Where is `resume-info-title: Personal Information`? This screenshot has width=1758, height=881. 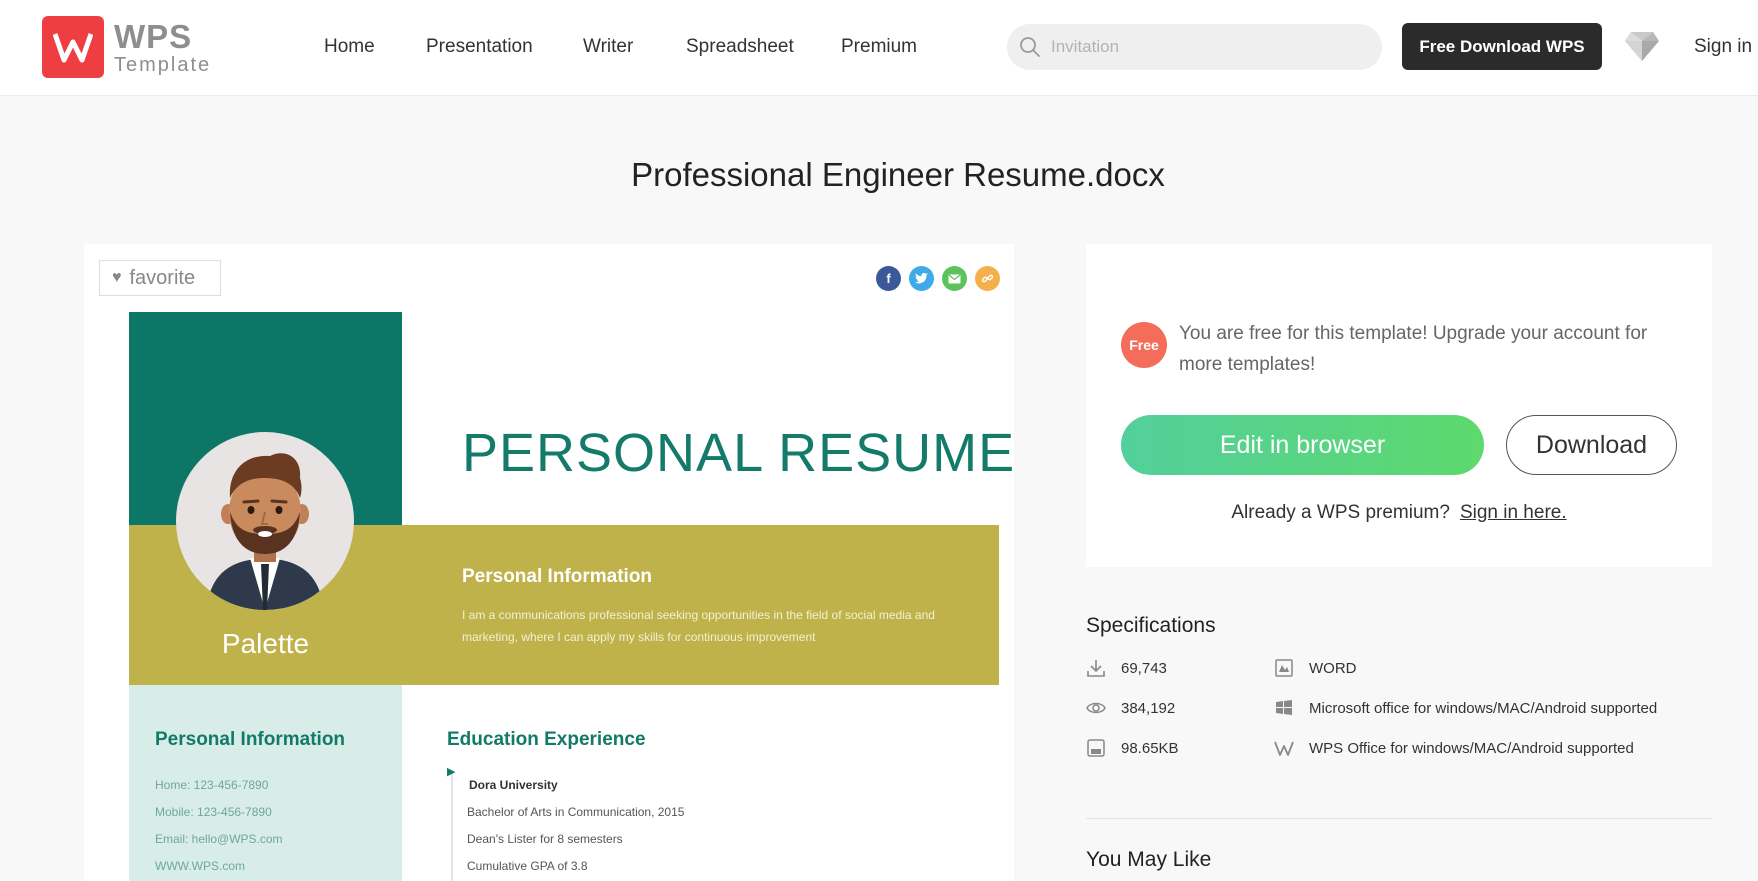 resume-info-title: Personal Information is located at coordinates (557, 576).